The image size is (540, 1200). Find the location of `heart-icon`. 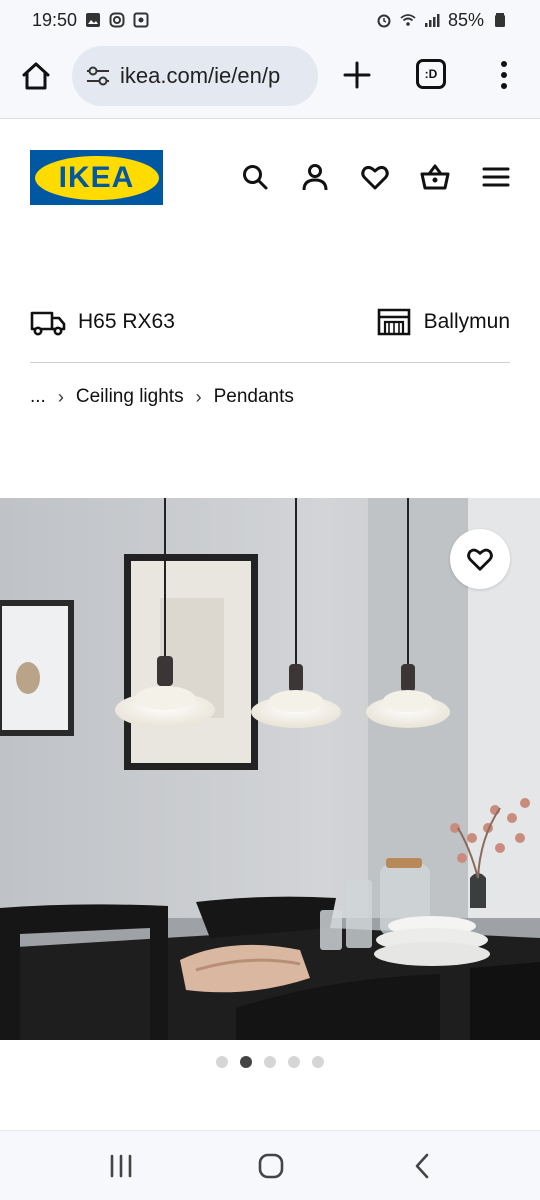

heart-icon is located at coordinates (480, 559).